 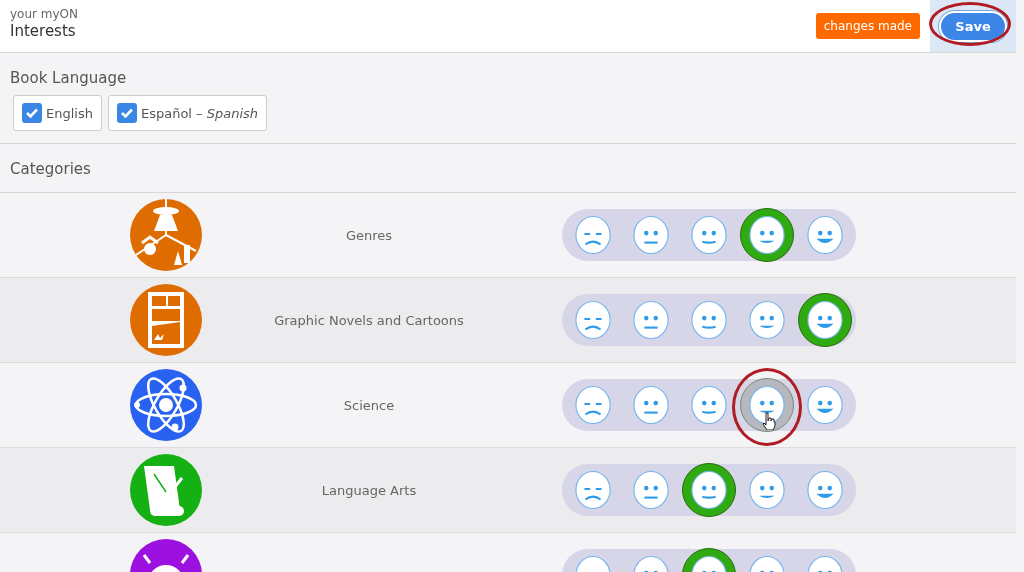 What do you see at coordinates (69, 78) in the screenshot?
I see `section-heading: Book Language` at bounding box center [69, 78].